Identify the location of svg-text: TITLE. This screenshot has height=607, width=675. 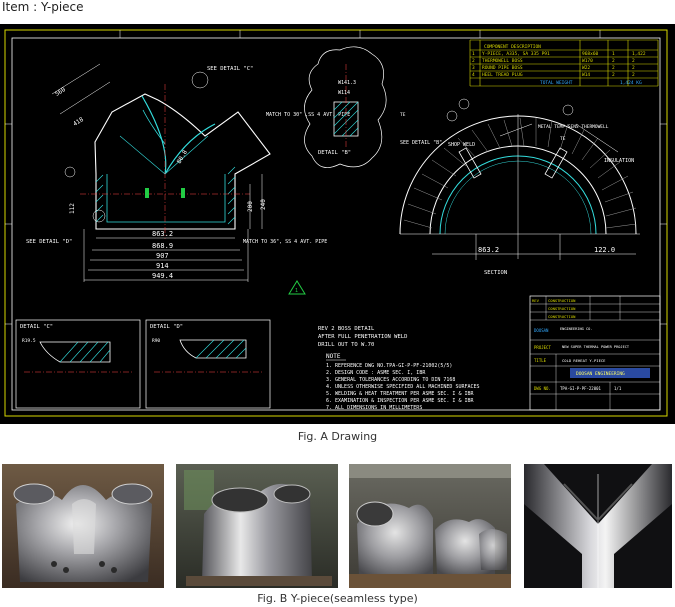
(540, 360).